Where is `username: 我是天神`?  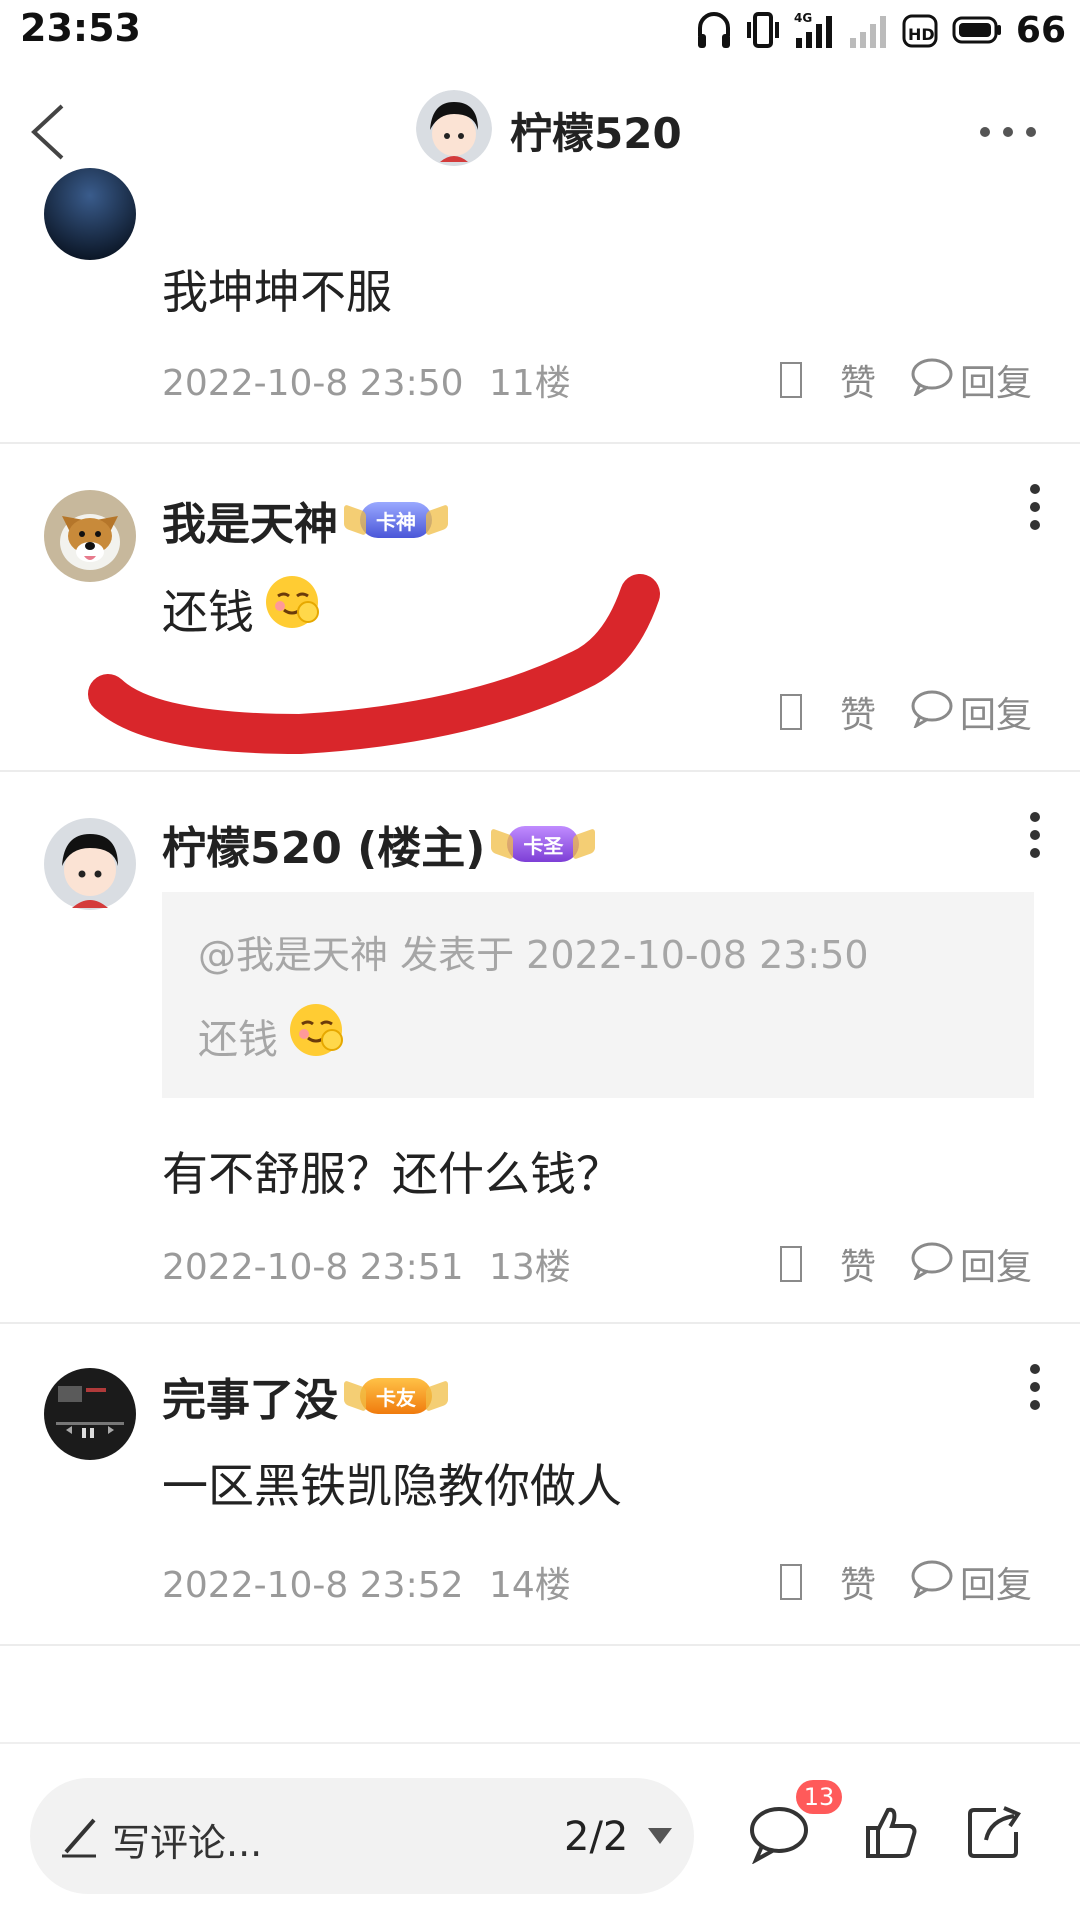 username: 我是天神 is located at coordinates (250, 520).